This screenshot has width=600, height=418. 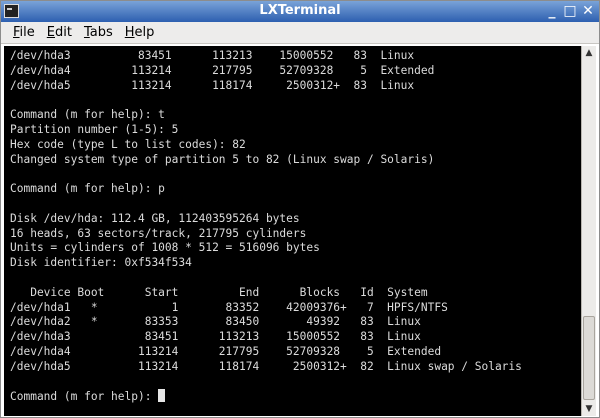 I want to click on minimize-button: _, so click(x=552, y=11).